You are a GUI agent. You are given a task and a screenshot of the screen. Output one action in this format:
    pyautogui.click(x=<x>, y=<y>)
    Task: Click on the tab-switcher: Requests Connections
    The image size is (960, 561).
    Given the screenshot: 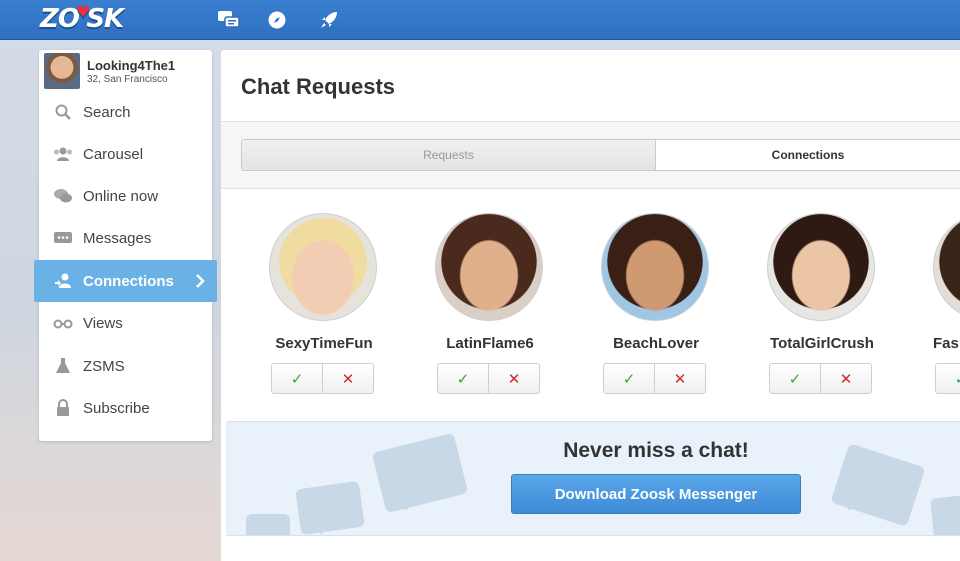 What is the action you would take?
    pyautogui.click(x=600, y=155)
    